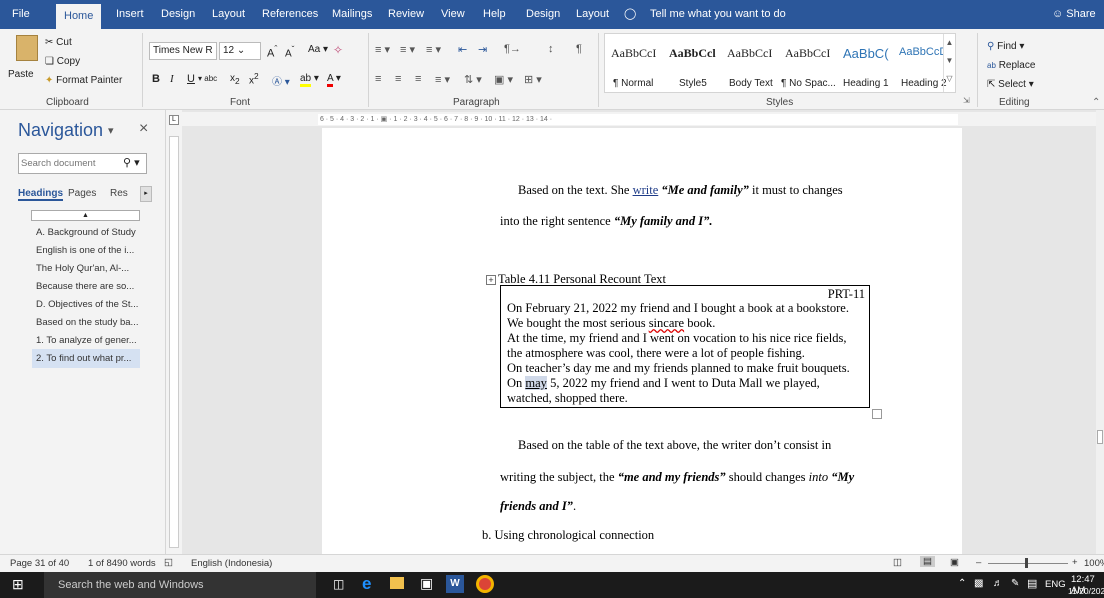 This screenshot has height=598, width=1104. I want to click on notification-icon: ▤, so click(1032, 583).